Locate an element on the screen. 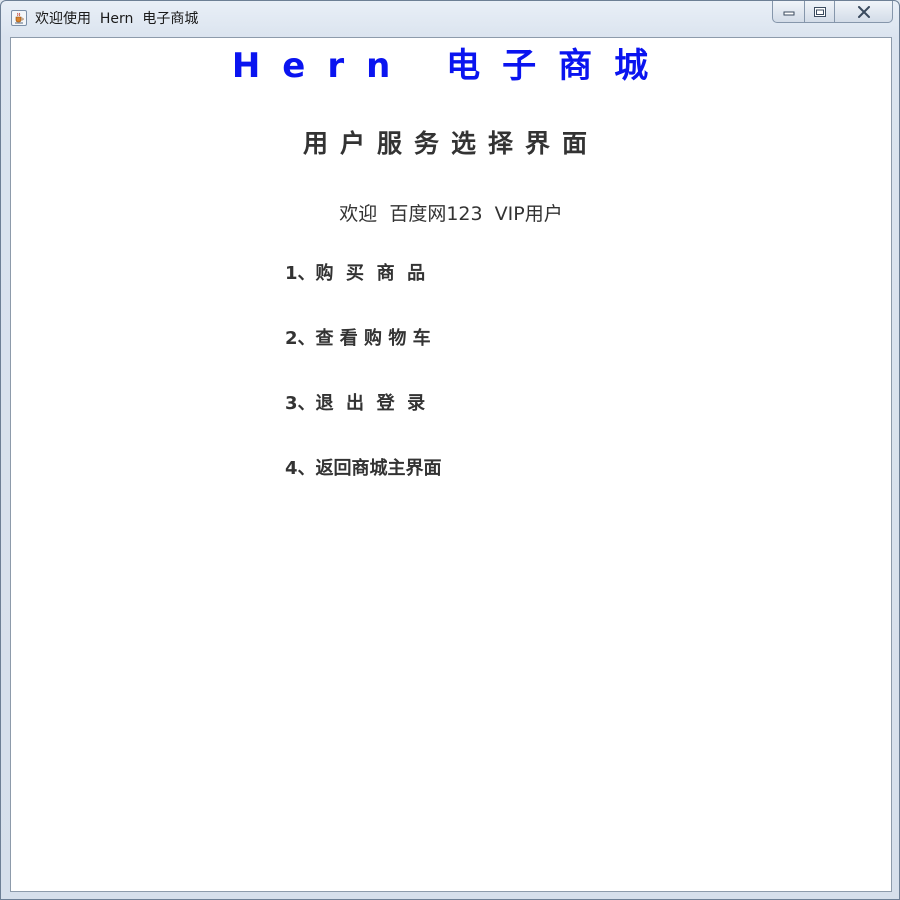 The height and width of the screenshot is (900, 900). minimize-icon is located at coordinates (788, 13).